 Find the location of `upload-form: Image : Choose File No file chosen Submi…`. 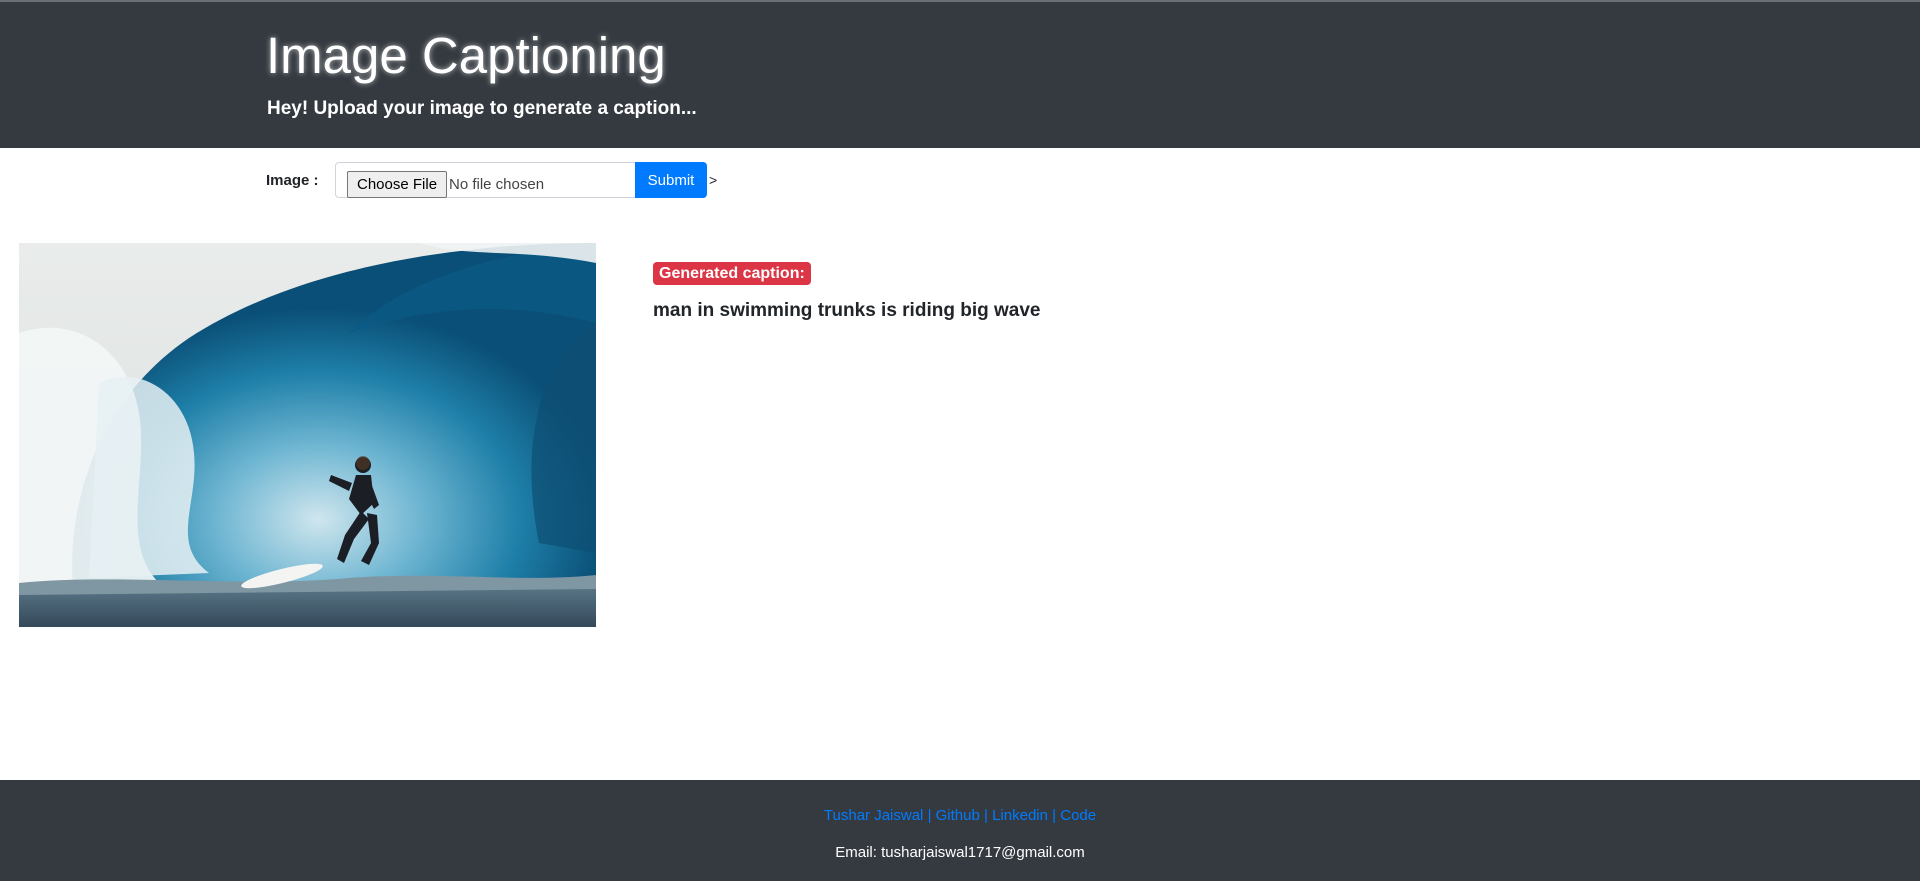

upload-form: Image : Choose File No file chosen Submi… is located at coordinates (960, 181).